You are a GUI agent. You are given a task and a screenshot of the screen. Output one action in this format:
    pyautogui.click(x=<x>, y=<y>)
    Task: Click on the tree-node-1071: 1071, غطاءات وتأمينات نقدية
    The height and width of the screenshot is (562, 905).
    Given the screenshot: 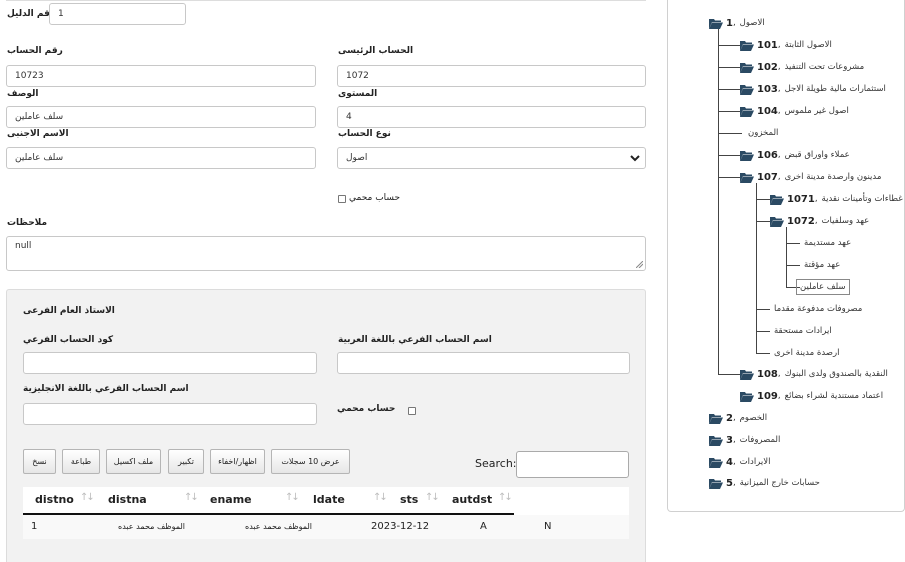 What is the action you would take?
    pyautogui.click(x=836, y=199)
    